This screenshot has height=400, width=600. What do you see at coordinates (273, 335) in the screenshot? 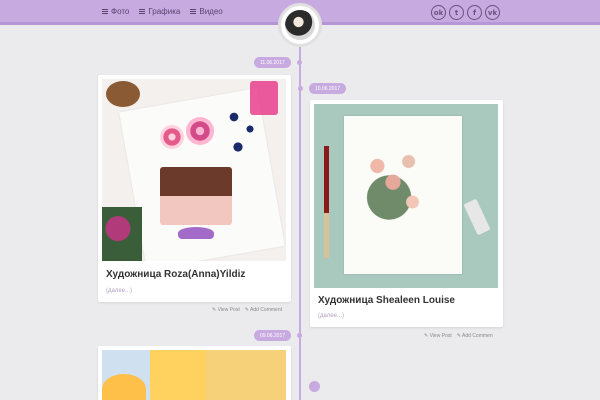
I see `date-badge: 09.06.2017` at bounding box center [273, 335].